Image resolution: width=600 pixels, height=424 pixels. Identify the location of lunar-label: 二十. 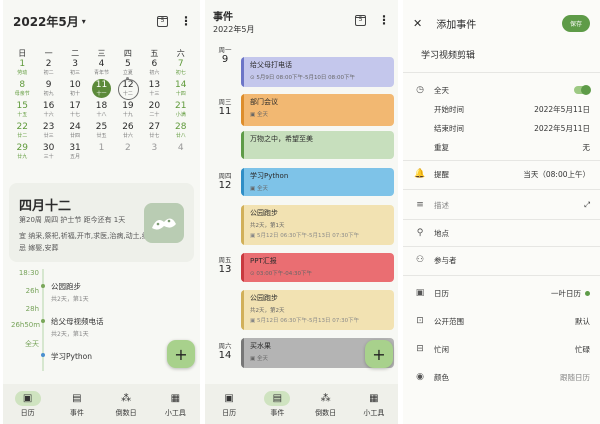
(154, 115).